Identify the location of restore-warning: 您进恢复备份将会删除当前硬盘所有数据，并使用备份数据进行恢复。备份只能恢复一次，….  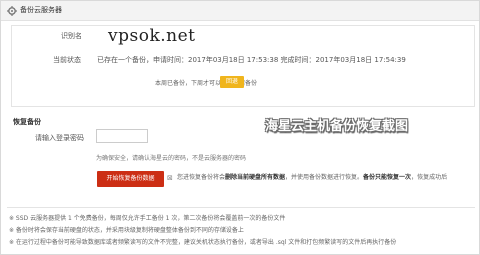
(327, 177).